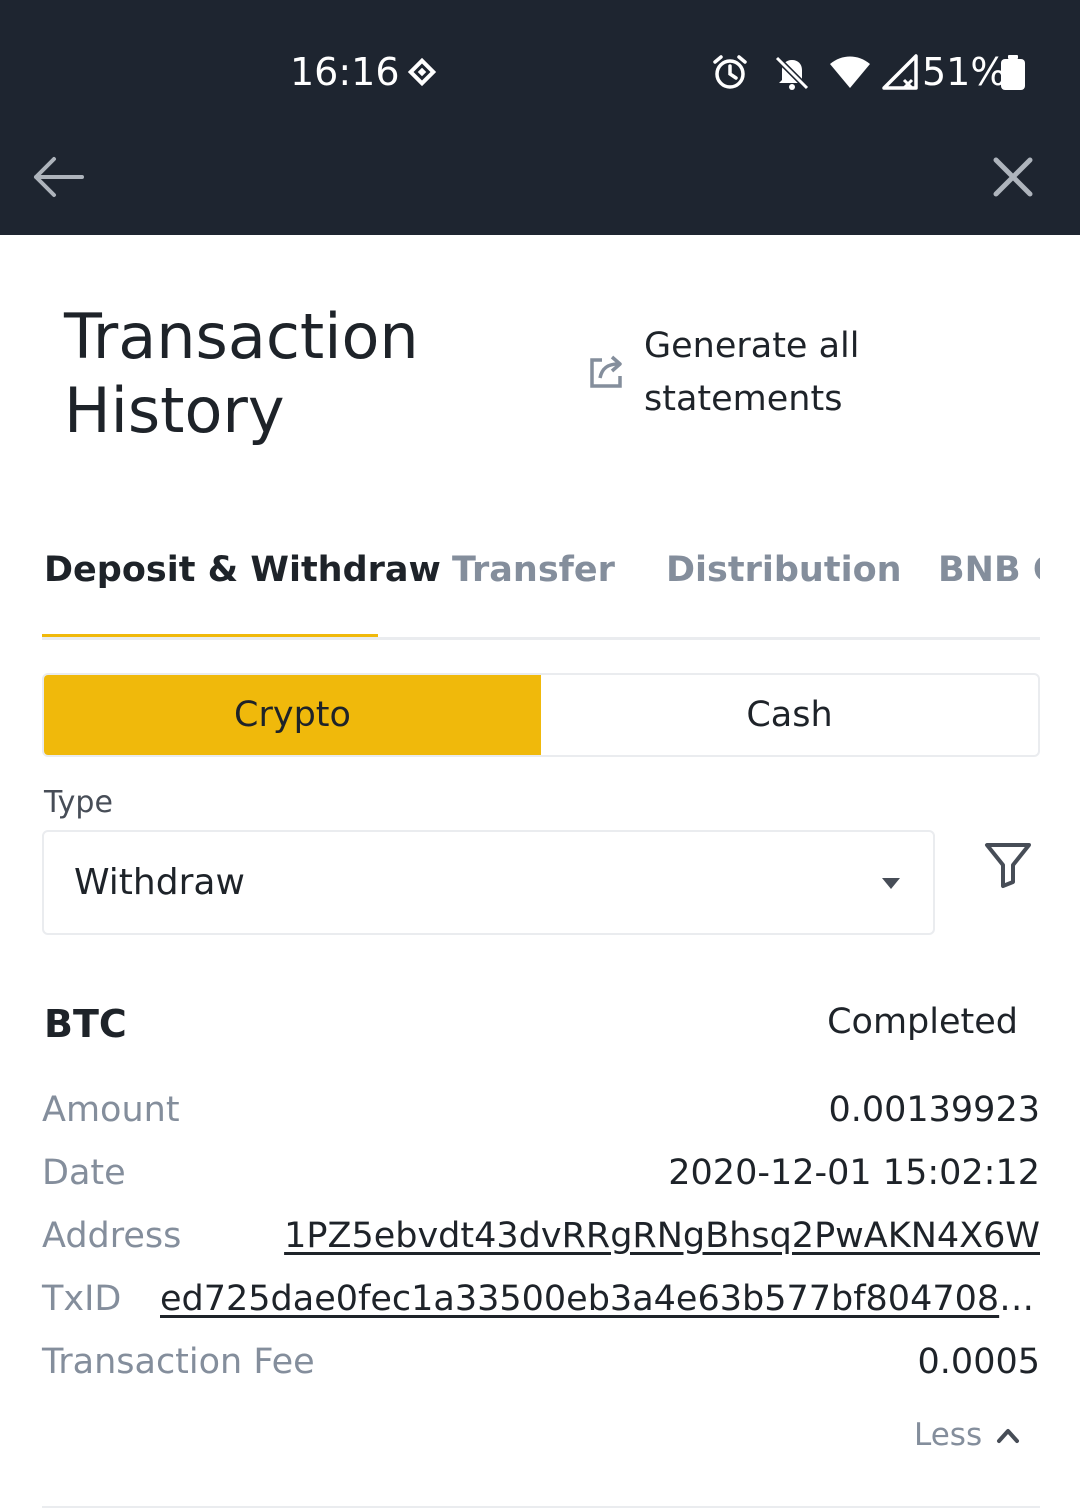  I want to click on battery-percent: 51%, so click(964, 72).